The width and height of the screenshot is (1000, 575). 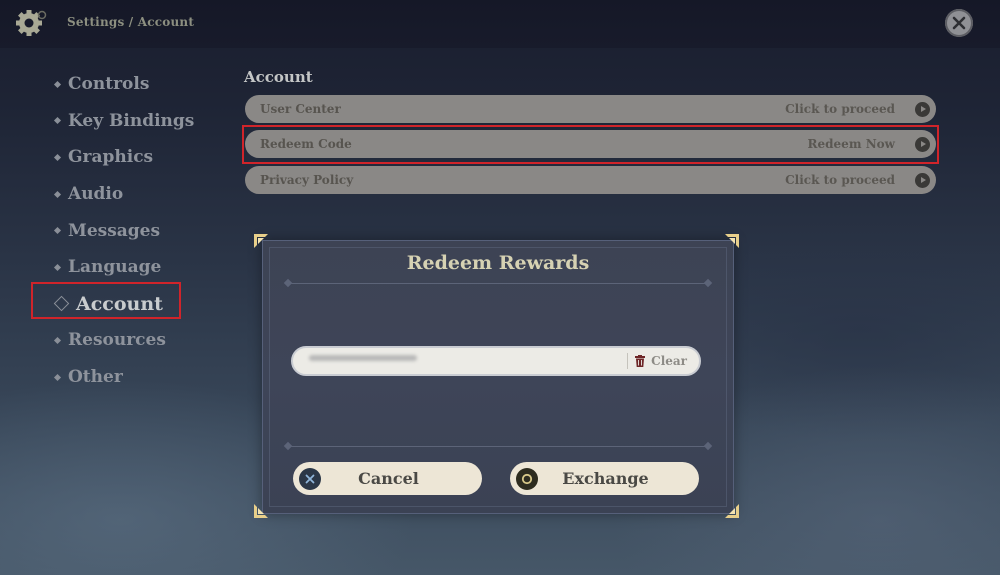 I want to click on section-title: Account, so click(x=278, y=77).